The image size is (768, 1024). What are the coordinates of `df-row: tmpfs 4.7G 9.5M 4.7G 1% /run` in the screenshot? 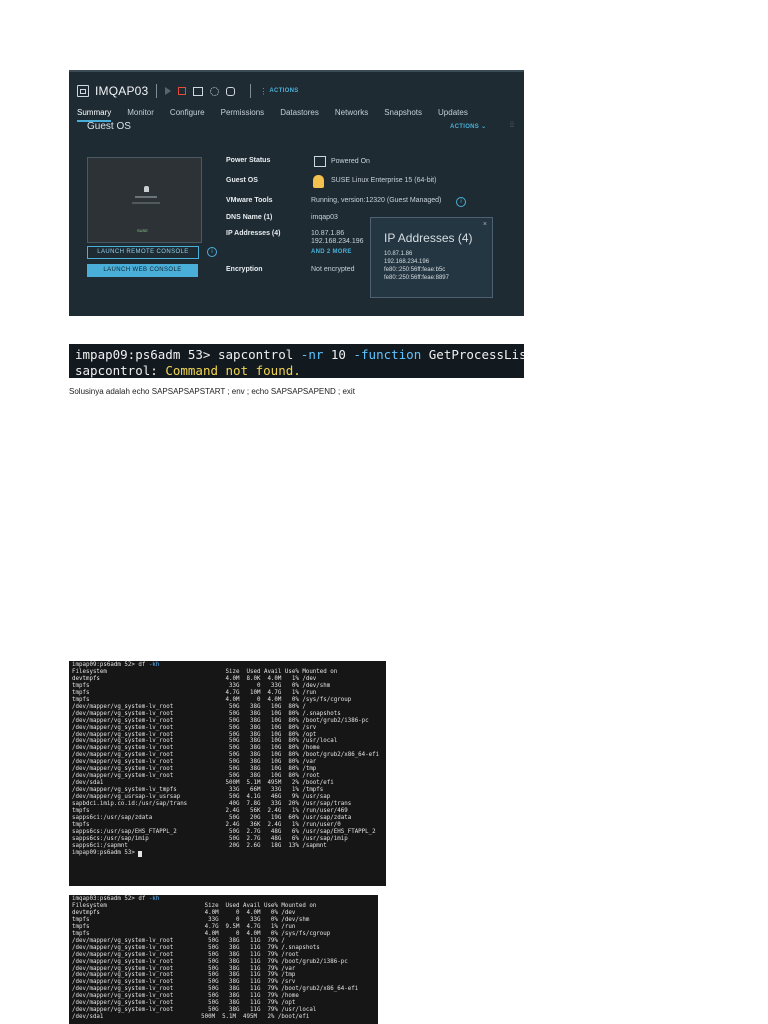 It's located at (184, 926).